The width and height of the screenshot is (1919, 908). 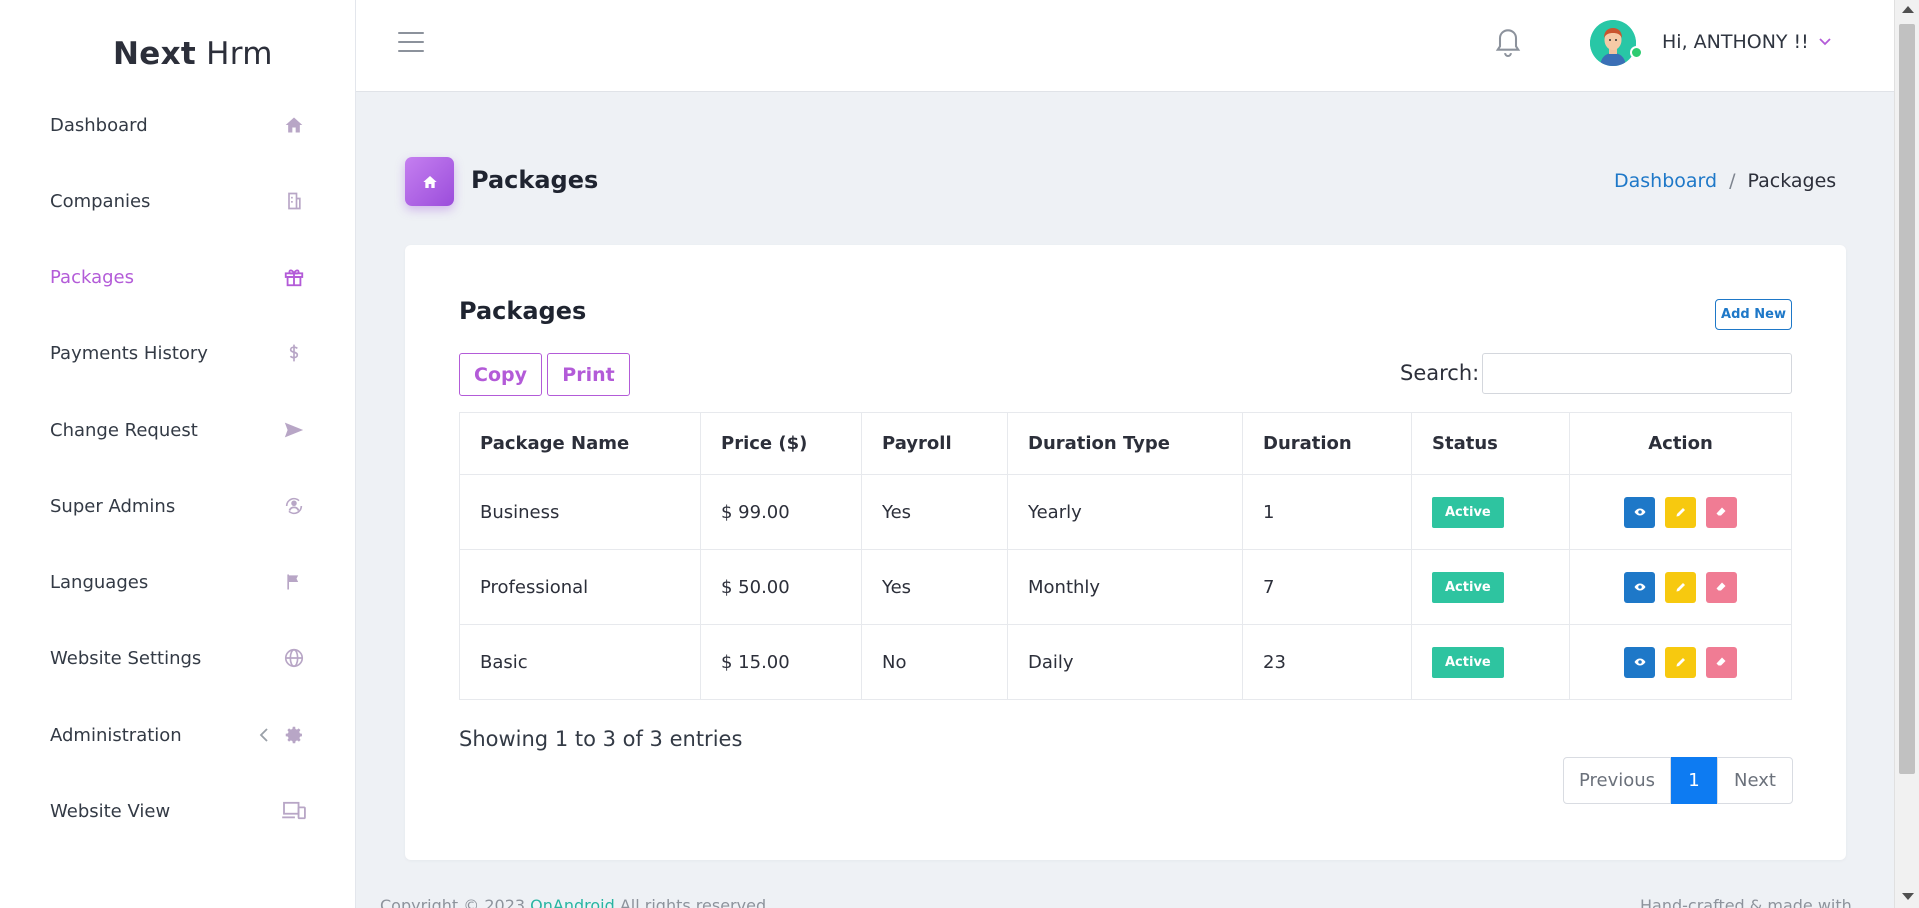 What do you see at coordinates (294, 353) in the screenshot?
I see `dollar-icon` at bounding box center [294, 353].